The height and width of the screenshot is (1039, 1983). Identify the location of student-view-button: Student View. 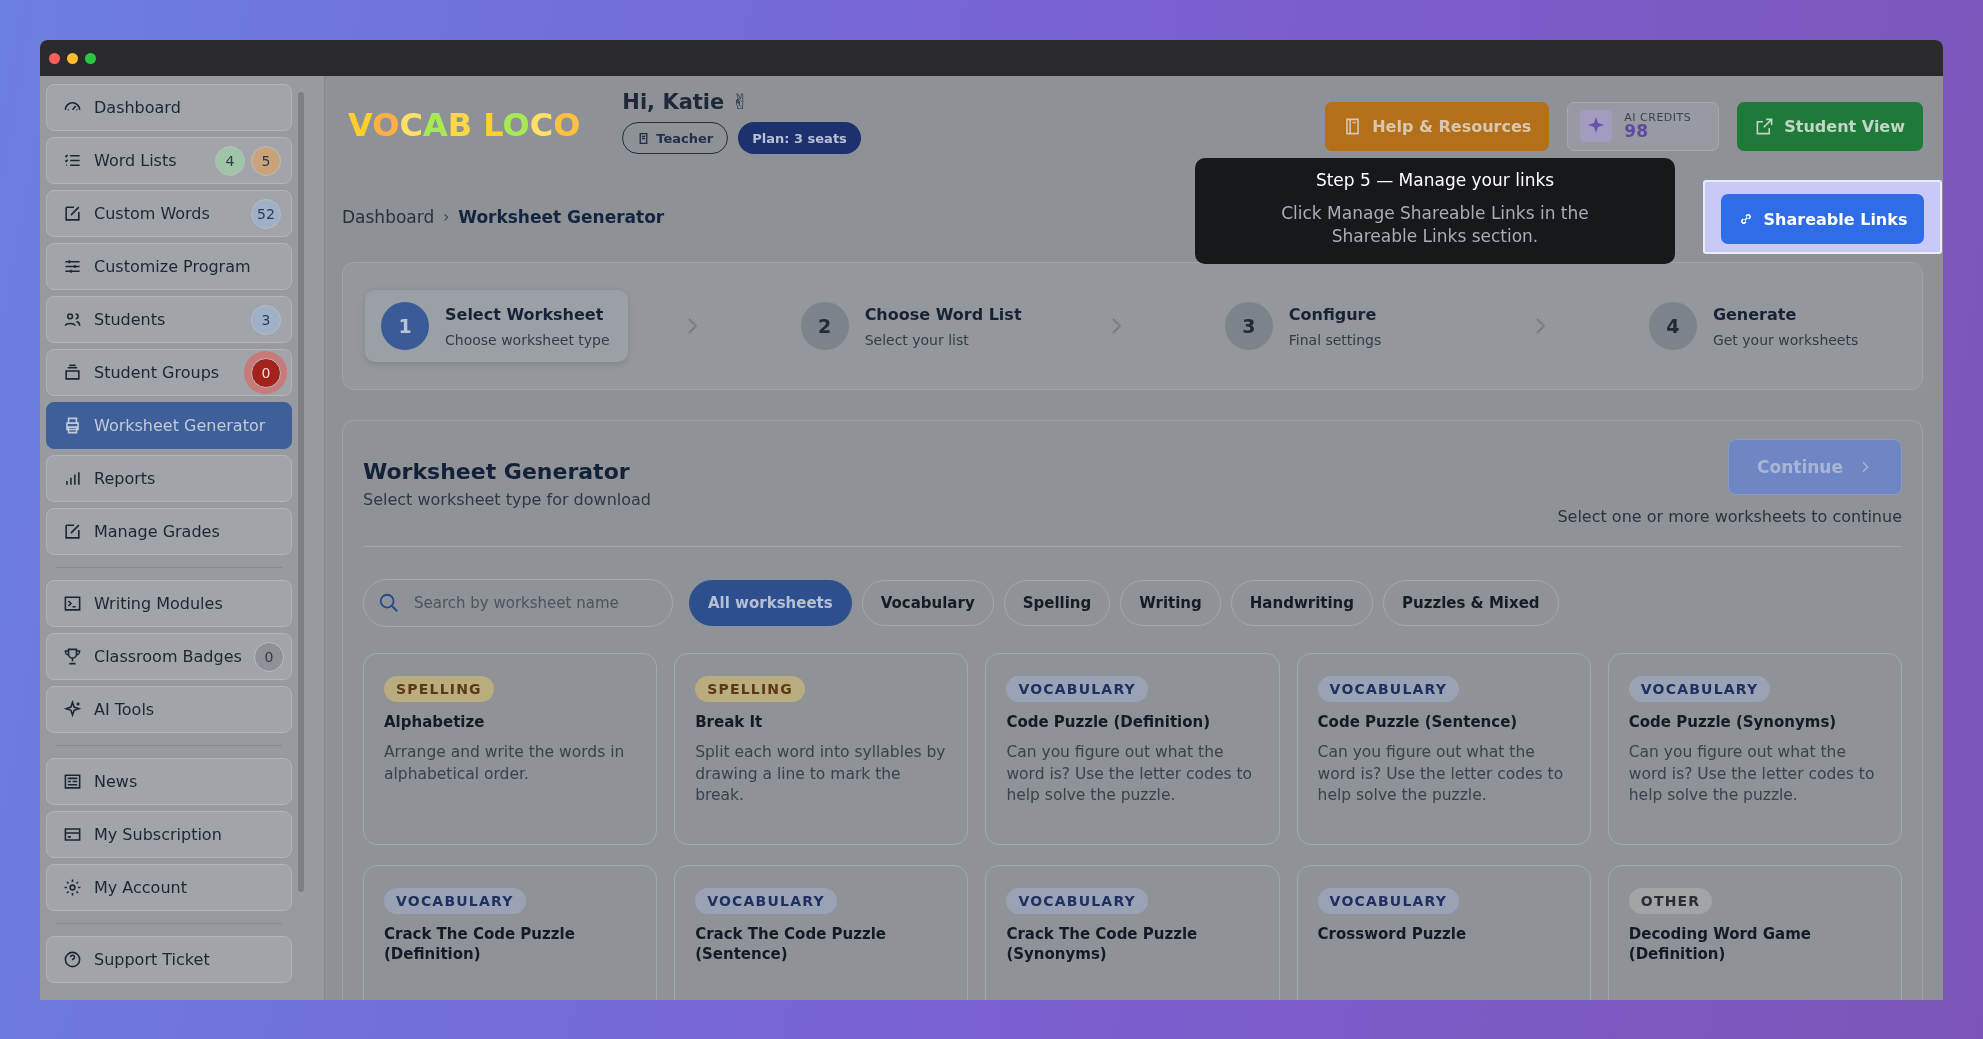
(1830, 126).